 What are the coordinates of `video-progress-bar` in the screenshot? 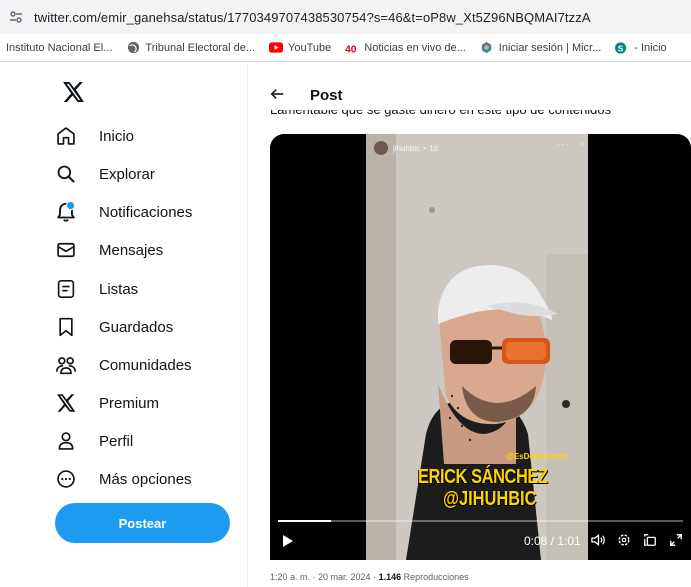 It's located at (480, 521).